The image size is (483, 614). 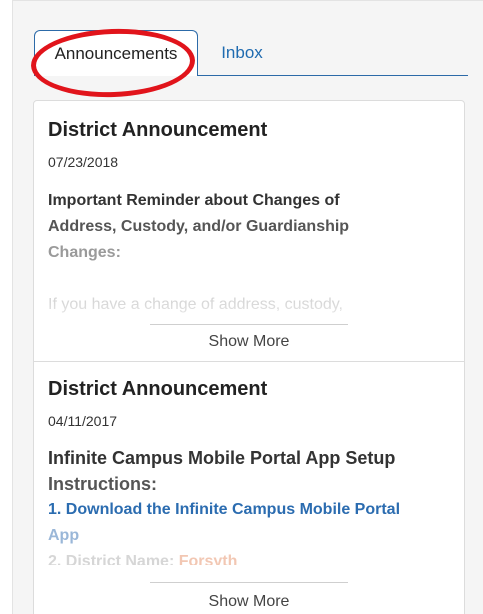 What do you see at coordinates (103, 484) in the screenshot?
I see `announcement-text-line: Instructions:` at bounding box center [103, 484].